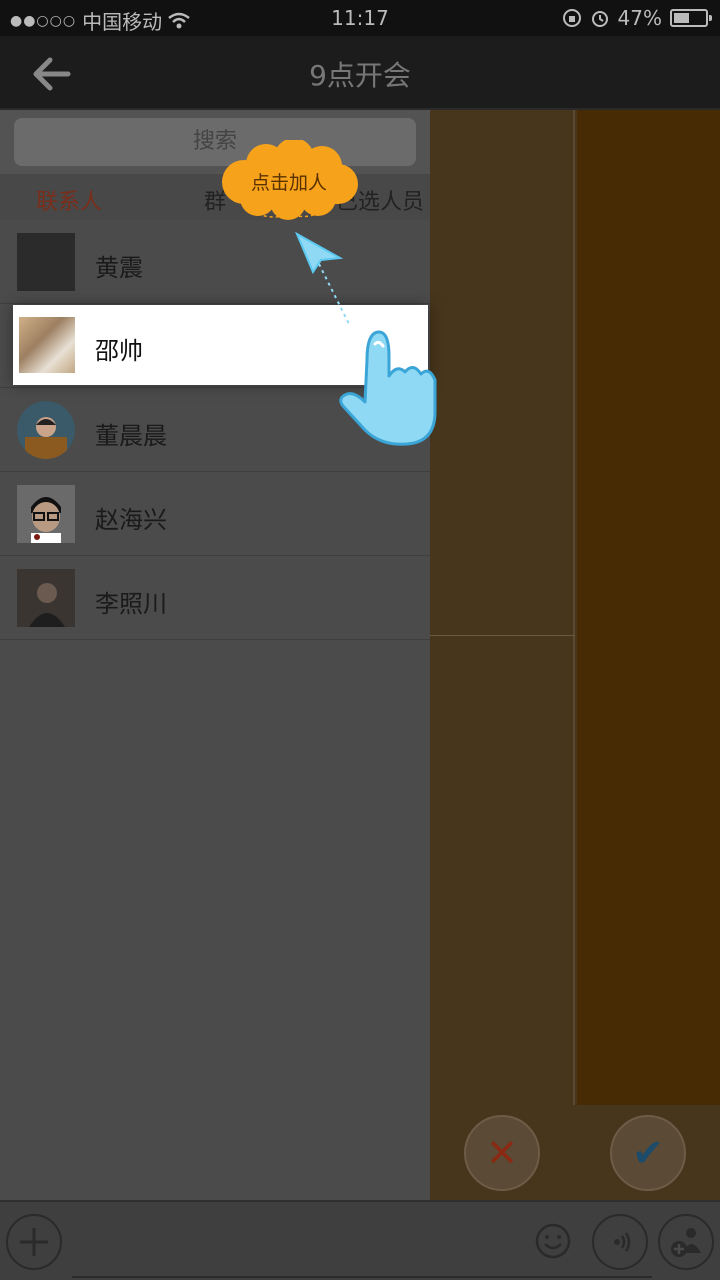 The width and height of the screenshot is (720, 1280). What do you see at coordinates (681, 18) in the screenshot?
I see `battery-fill` at bounding box center [681, 18].